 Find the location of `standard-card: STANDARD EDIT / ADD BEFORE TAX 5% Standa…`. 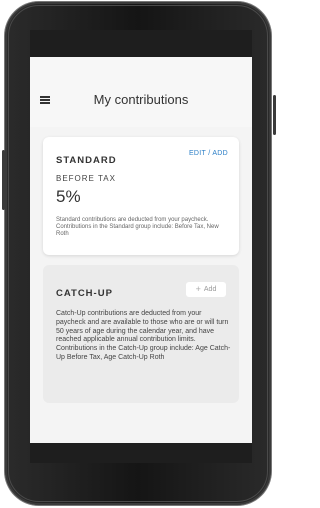

standard-card: STANDARD EDIT / ADD BEFORE TAX 5% Standa… is located at coordinates (141, 196).